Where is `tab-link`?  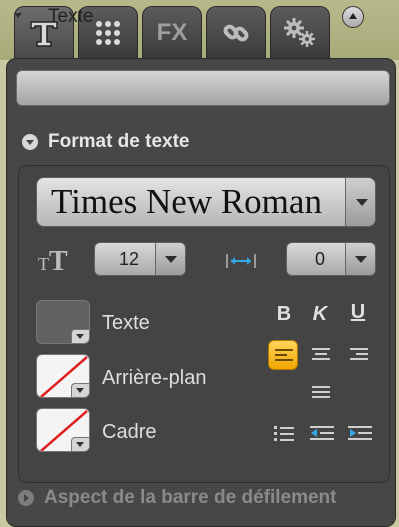 tab-link is located at coordinates (236, 32).